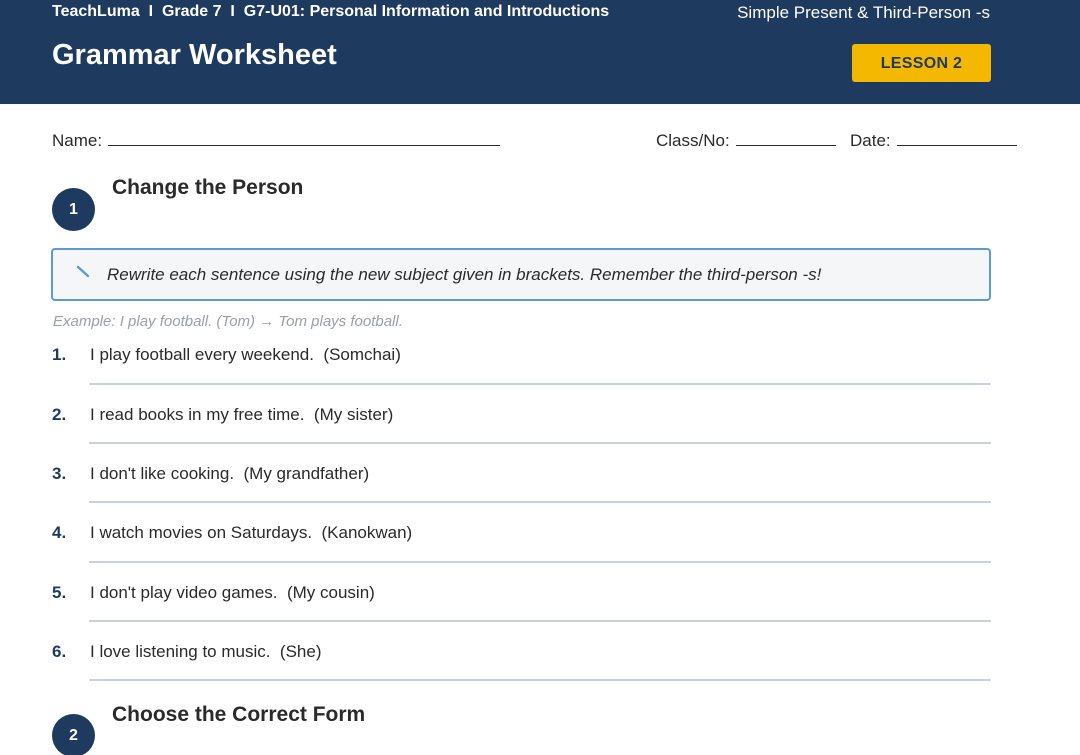  I want to click on question-text: I love listening to music. (She), so click(206, 651).